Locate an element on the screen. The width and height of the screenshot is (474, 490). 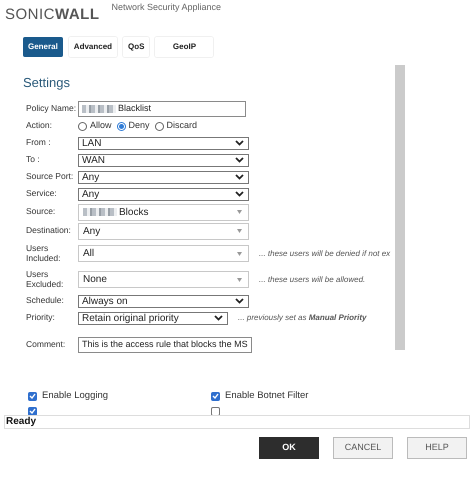
dropdown: Retain original priority is located at coordinates (153, 318).